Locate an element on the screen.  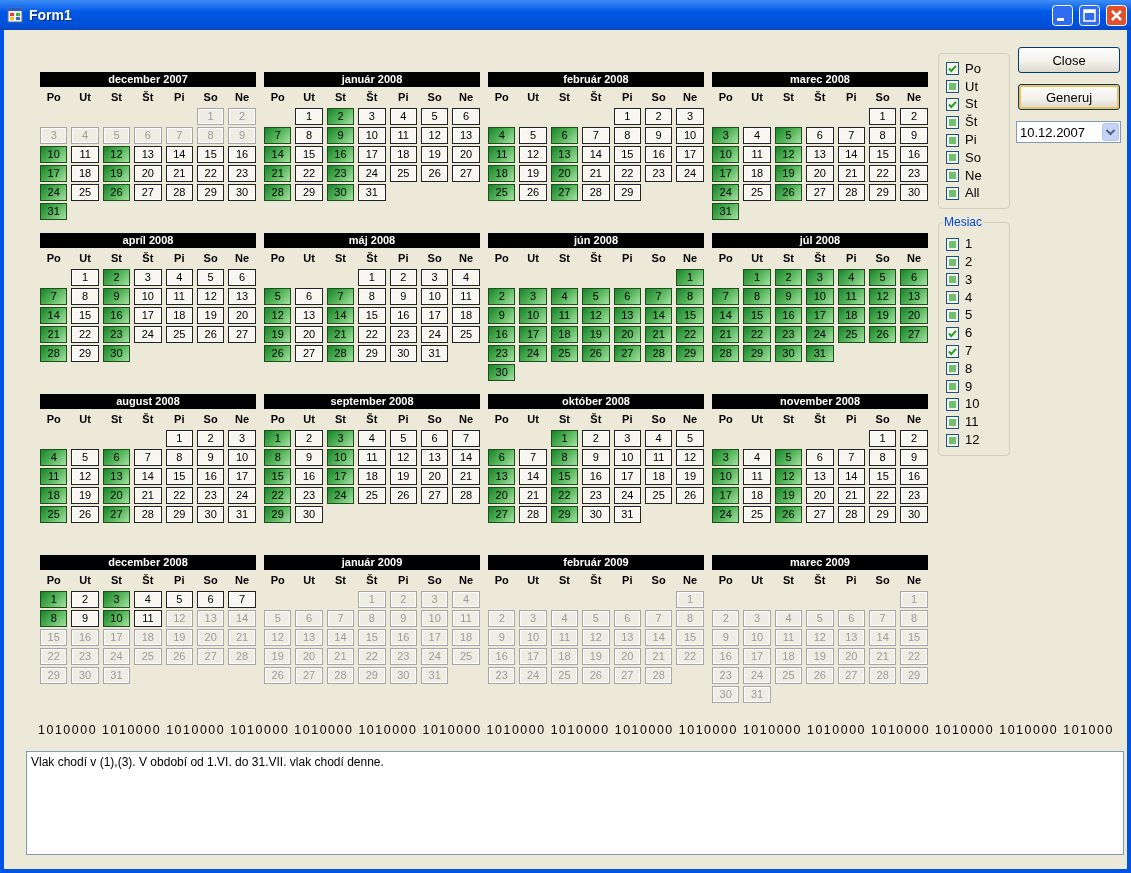
button: Generuj is located at coordinates (1069, 97).